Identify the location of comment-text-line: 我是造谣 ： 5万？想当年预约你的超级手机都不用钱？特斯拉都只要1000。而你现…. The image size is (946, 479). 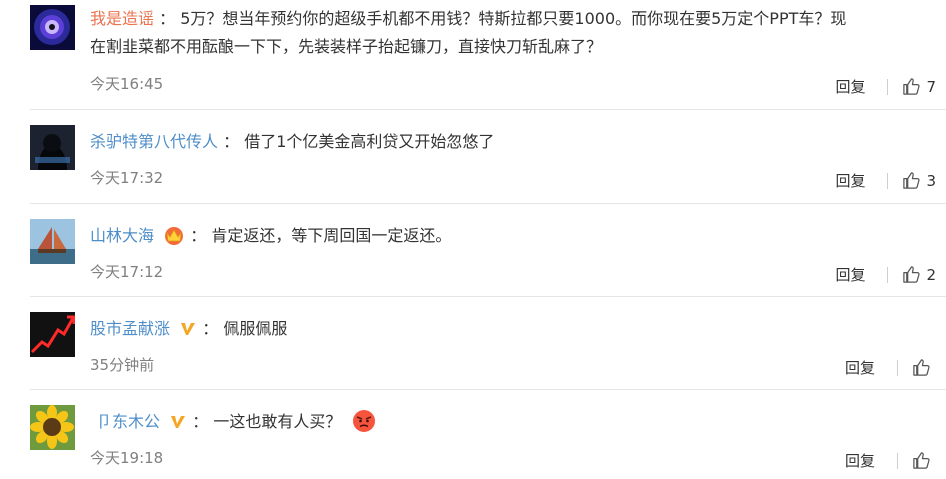
(511, 19).